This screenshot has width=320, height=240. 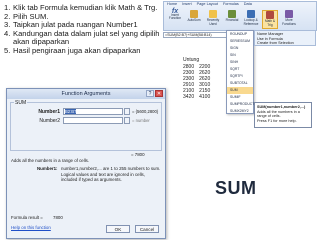 What do you see at coordinates (236, 188) in the screenshot?
I see `section-heading: SUM` at bounding box center [236, 188].